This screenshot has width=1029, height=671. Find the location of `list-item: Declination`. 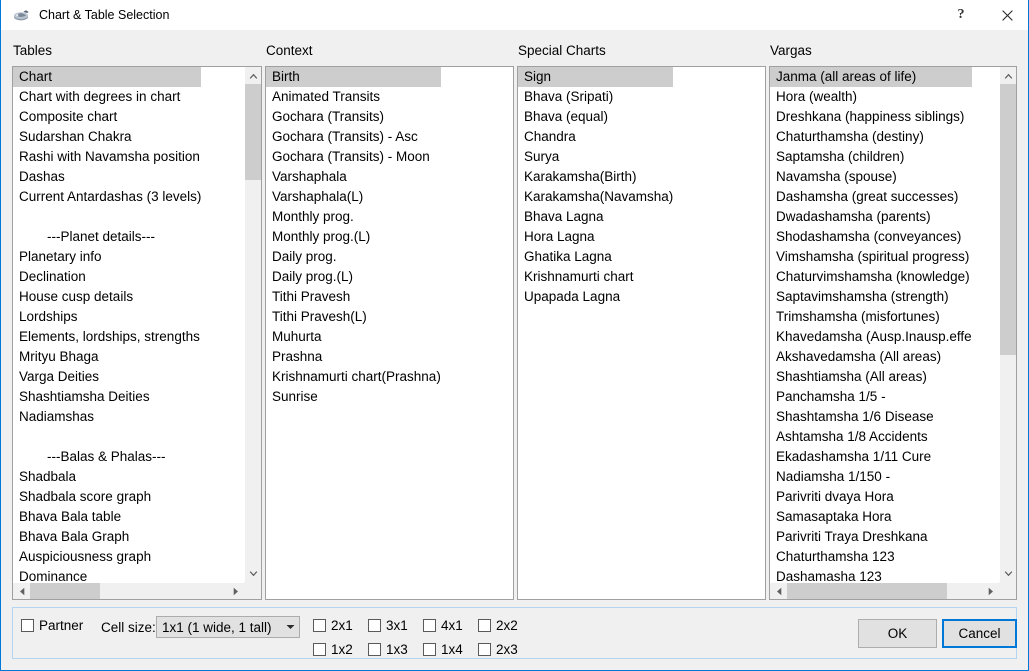

list-item: Declination is located at coordinates (107, 277).